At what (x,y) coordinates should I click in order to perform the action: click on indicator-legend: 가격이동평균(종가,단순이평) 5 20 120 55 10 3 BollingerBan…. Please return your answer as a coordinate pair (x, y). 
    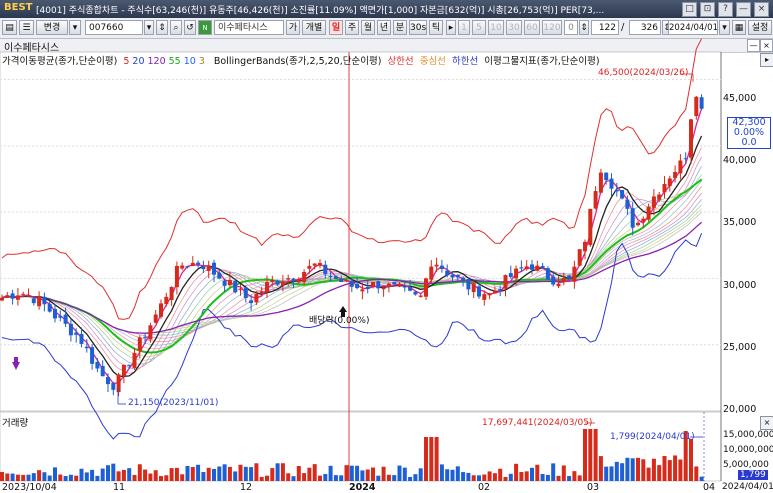
    Looking at the image, I should click on (302, 60).